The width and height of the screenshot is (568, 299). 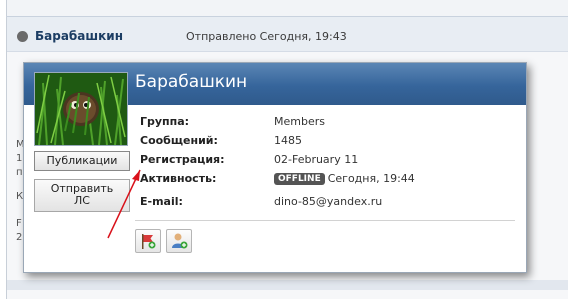 What do you see at coordinates (79, 36) in the screenshot?
I see `post-author-link: Барабашкин` at bounding box center [79, 36].